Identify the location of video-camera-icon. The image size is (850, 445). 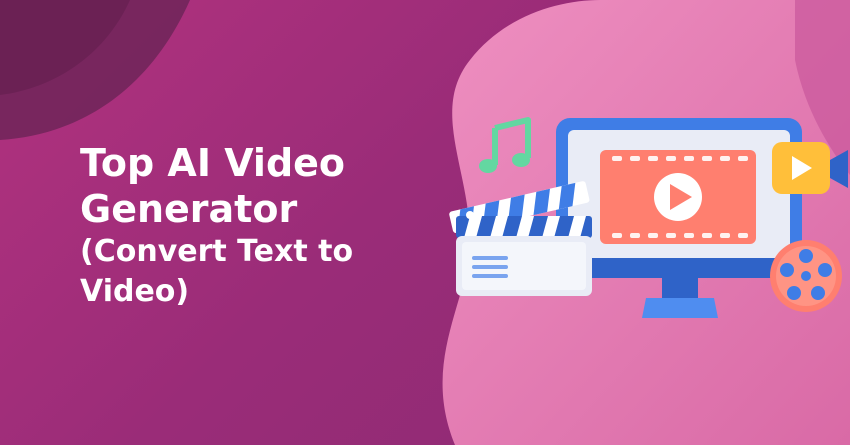
(810, 168).